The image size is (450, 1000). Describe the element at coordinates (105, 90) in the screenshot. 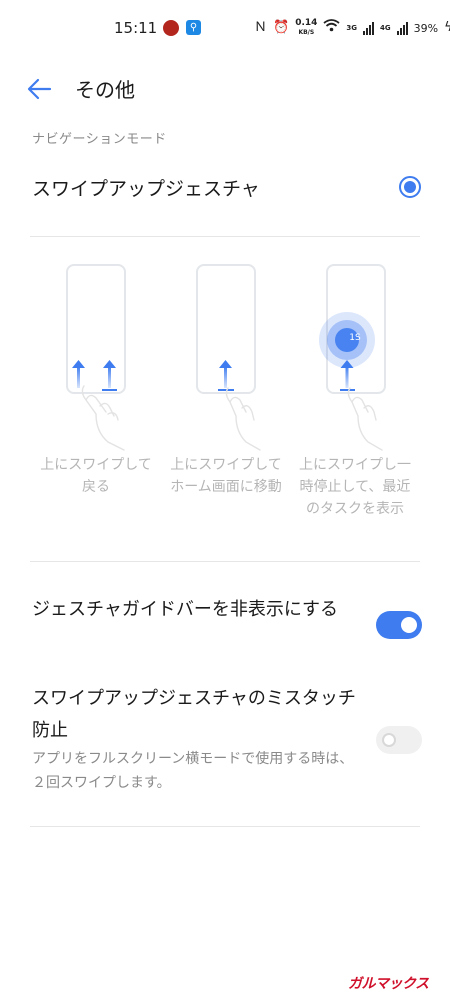

I see `page-title: その他` at that location.